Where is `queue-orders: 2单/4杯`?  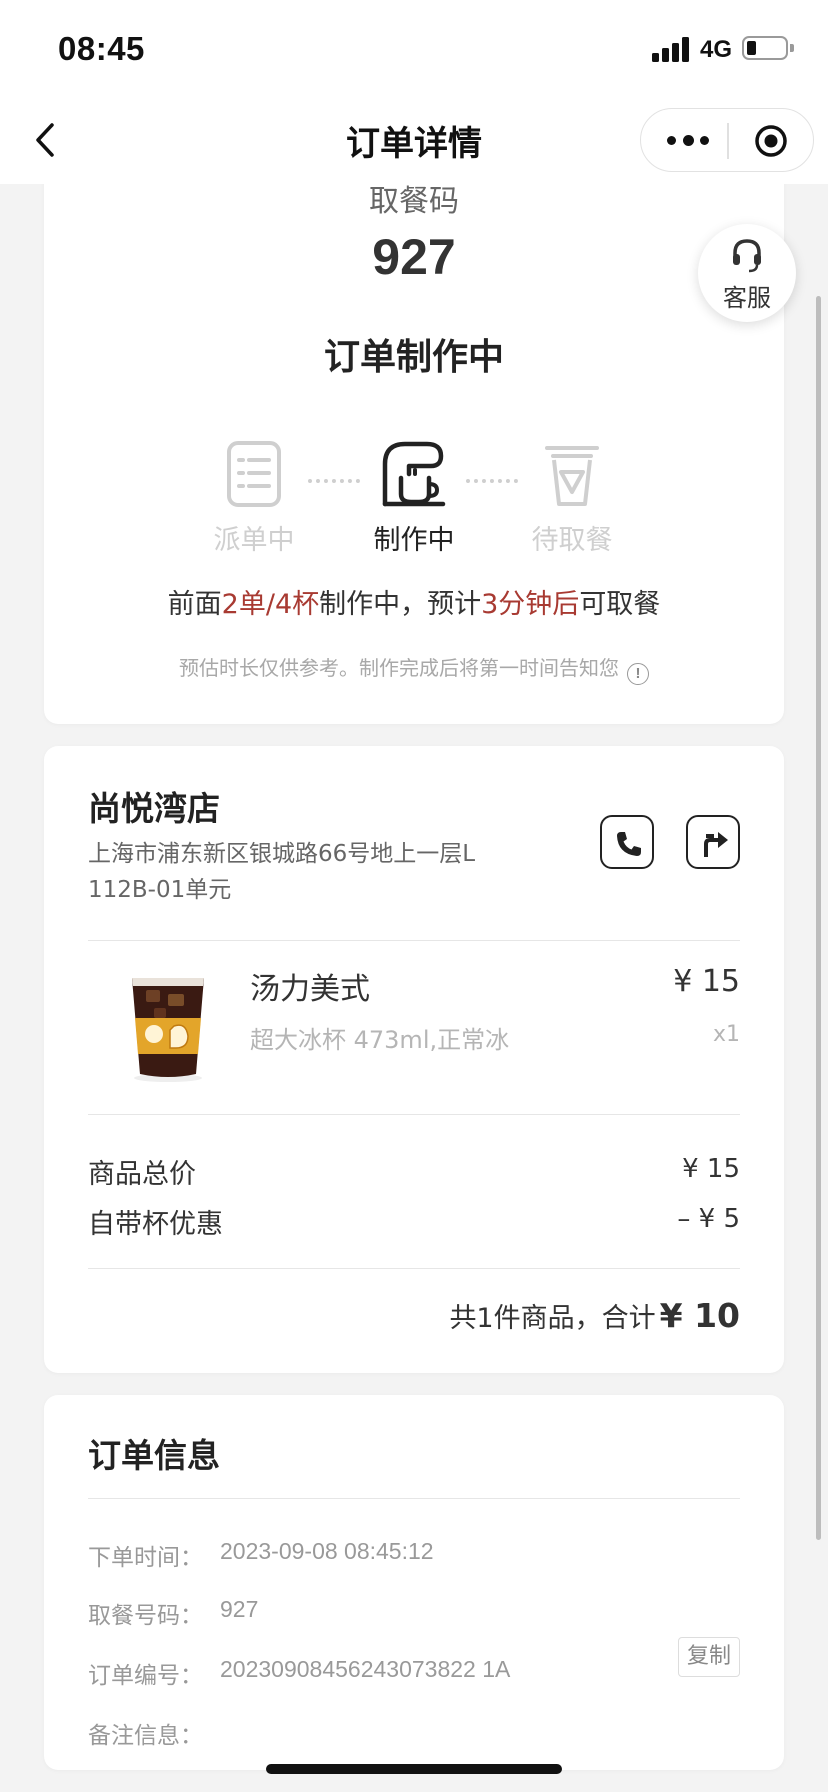
queue-orders: 2单/4杯 is located at coordinates (270, 604).